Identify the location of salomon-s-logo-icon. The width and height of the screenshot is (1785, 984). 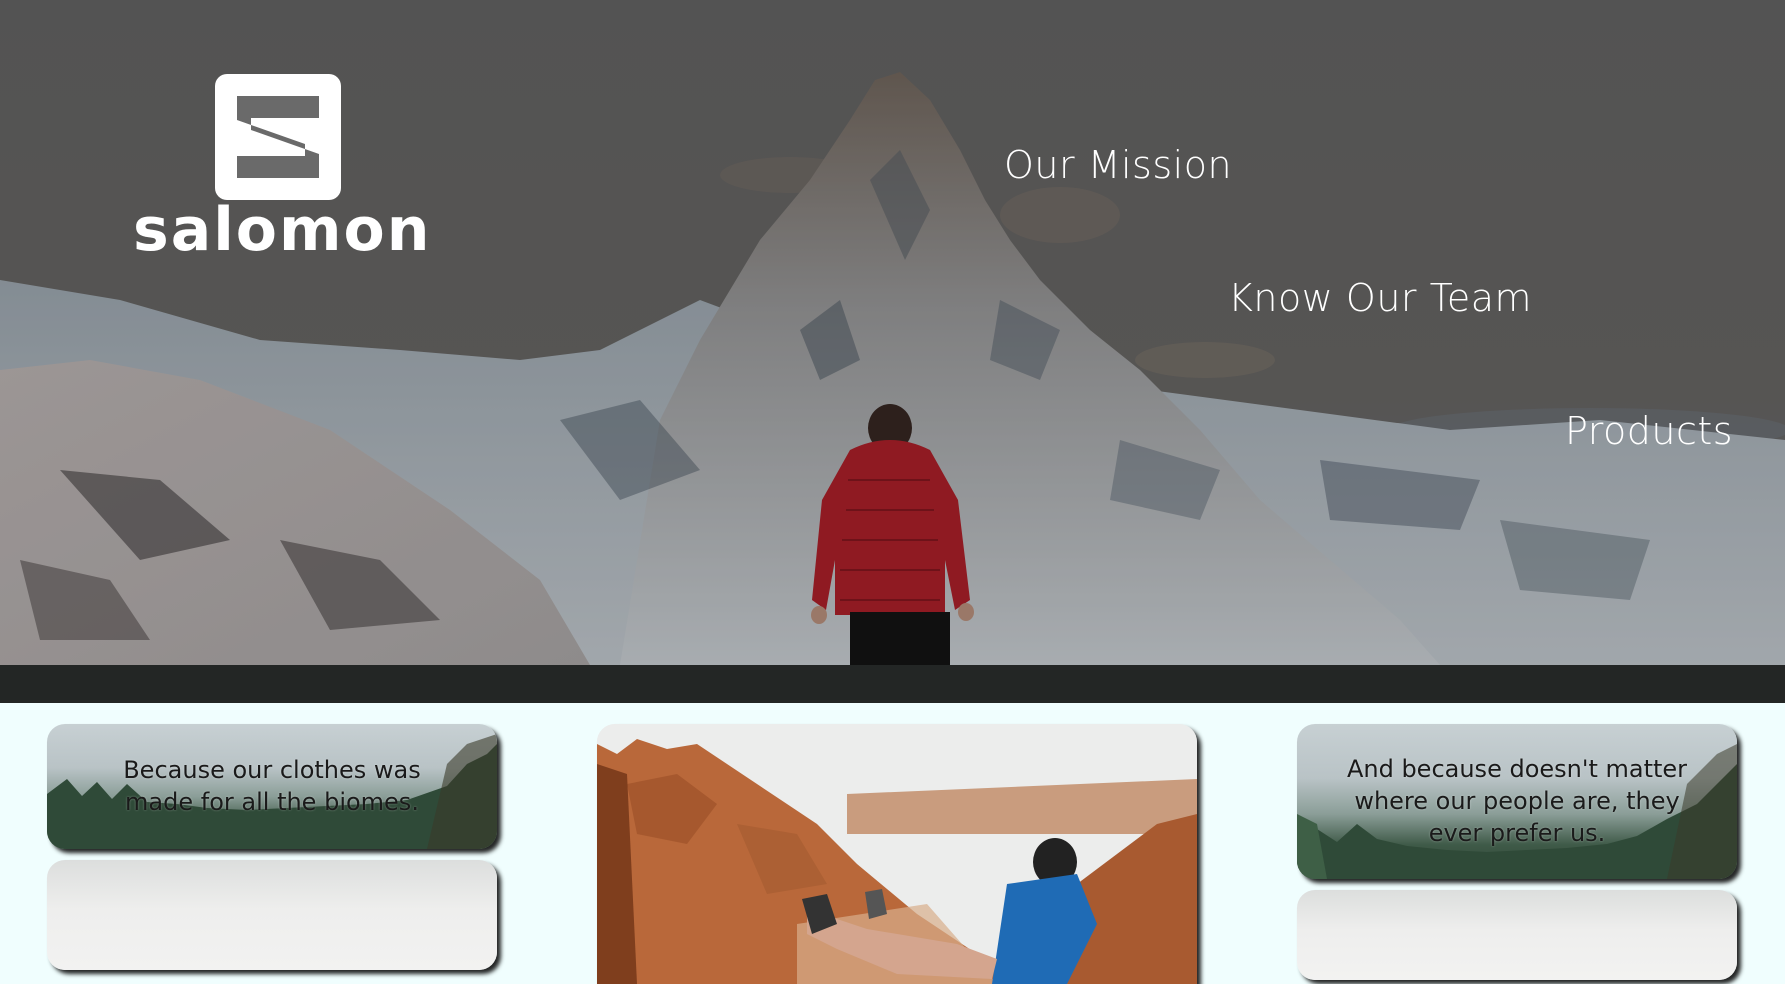
(278, 137).